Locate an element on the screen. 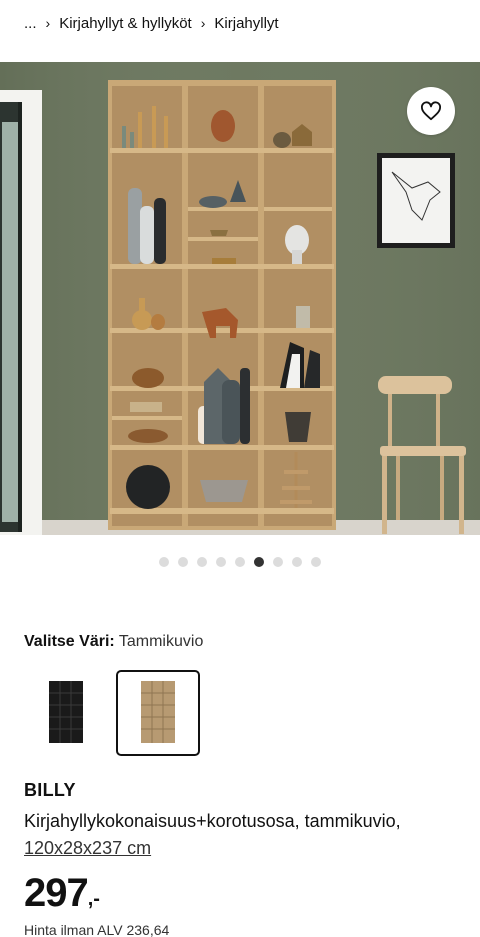 Image resolution: width=480 pixels, height=937 pixels. product-name: BILLY is located at coordinates (50, 790).